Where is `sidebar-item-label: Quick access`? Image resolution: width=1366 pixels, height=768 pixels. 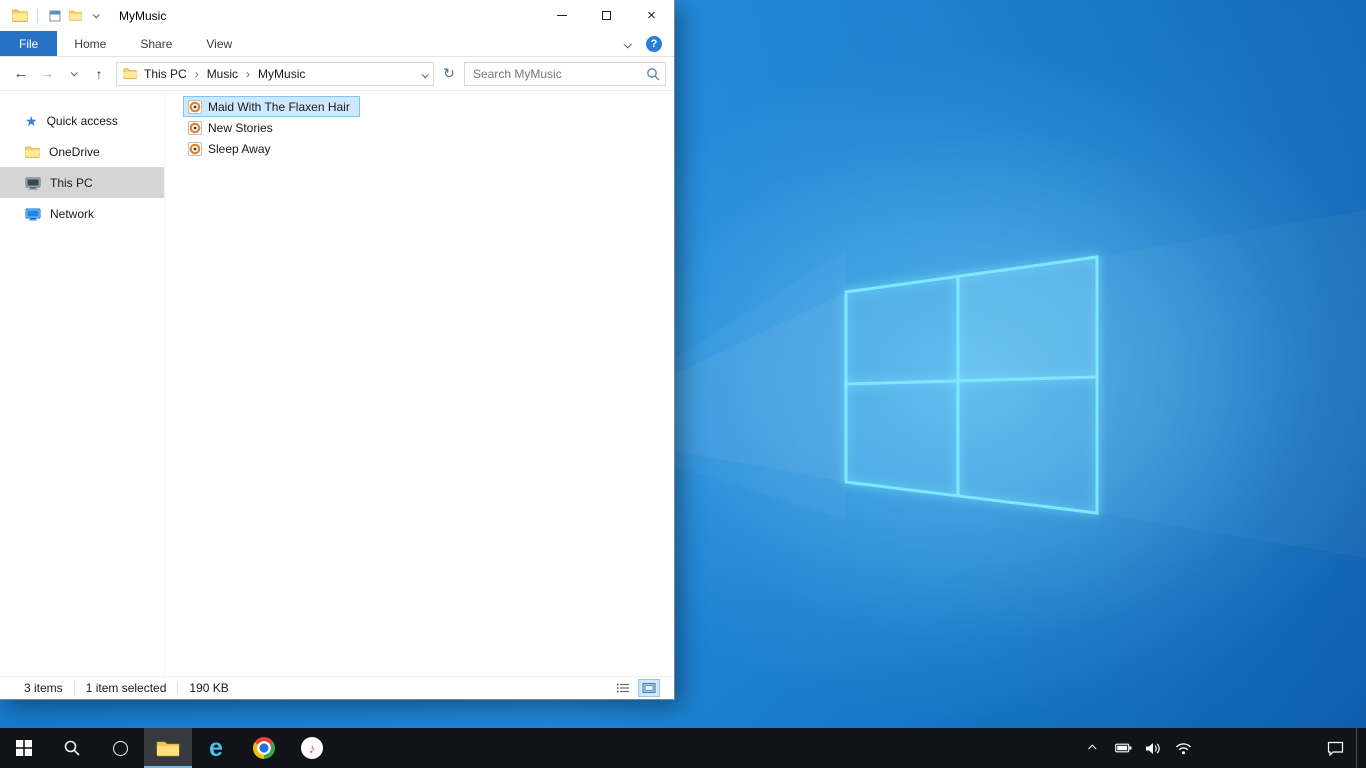
sidebar-item-label: Quick access is located at coordinates (82, 120).